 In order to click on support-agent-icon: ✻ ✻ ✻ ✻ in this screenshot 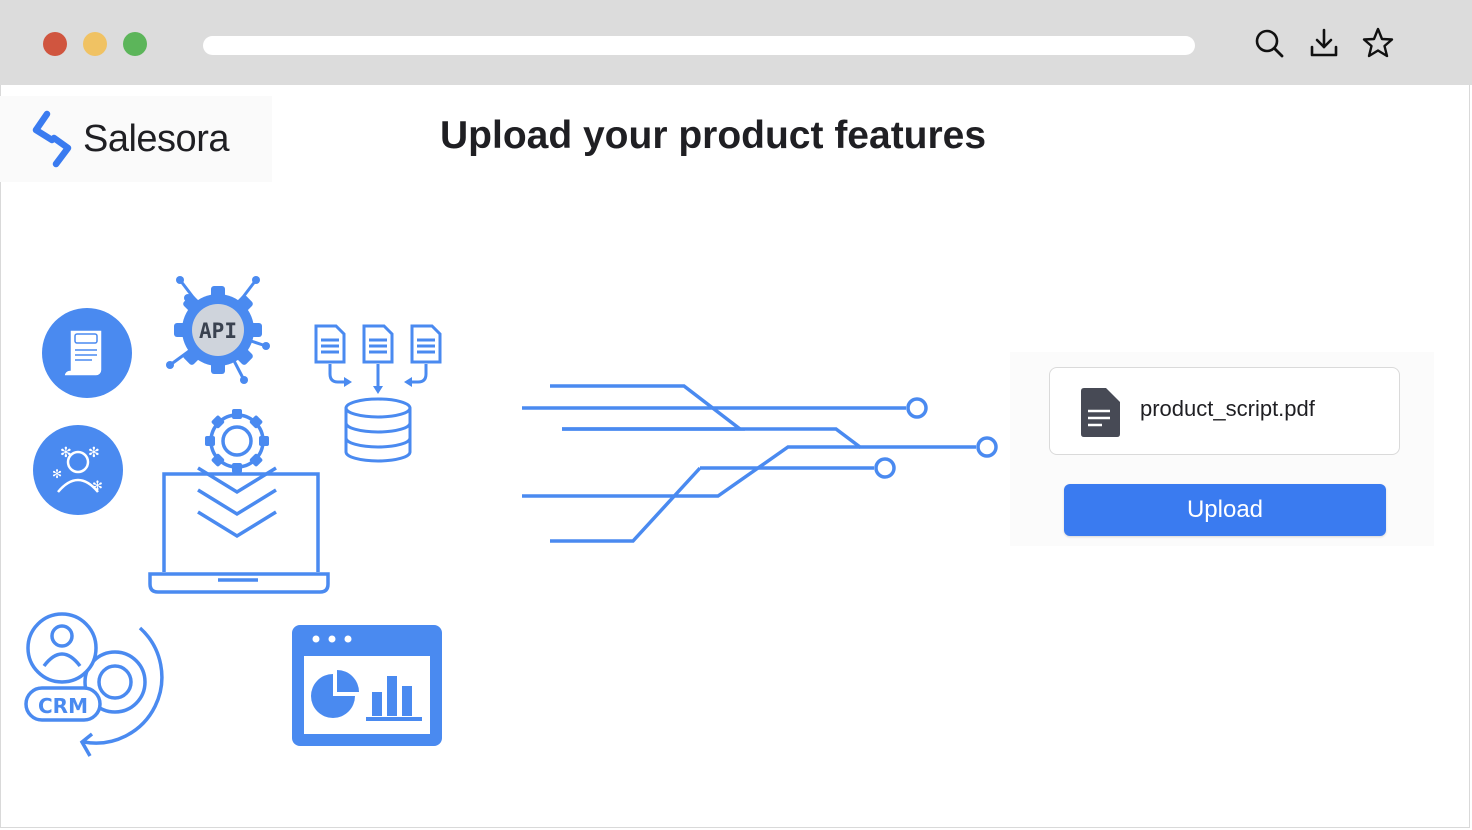, I will do `click(78, 470)`.